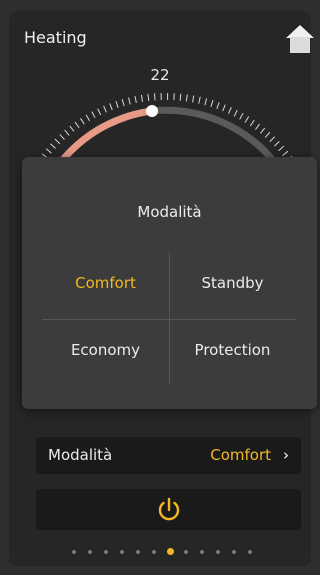 The height and width of the screenshot is (575, 320). I want to click on mode-option-standby: Standby, so click(232, 283).